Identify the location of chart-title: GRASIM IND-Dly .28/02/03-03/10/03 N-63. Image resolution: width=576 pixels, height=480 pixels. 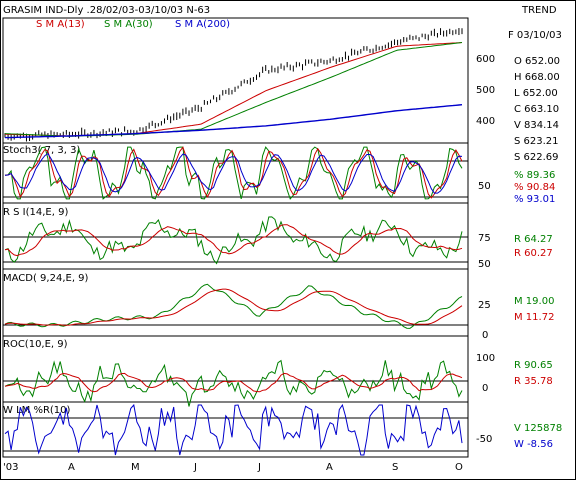
(106, 10).